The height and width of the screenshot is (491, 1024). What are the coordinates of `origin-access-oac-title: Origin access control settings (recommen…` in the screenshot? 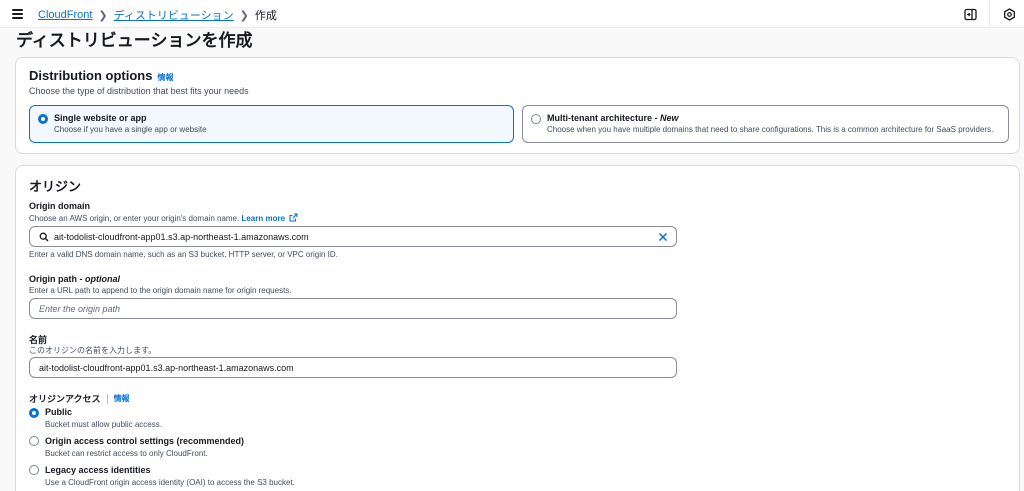 It's located at (144, 441).